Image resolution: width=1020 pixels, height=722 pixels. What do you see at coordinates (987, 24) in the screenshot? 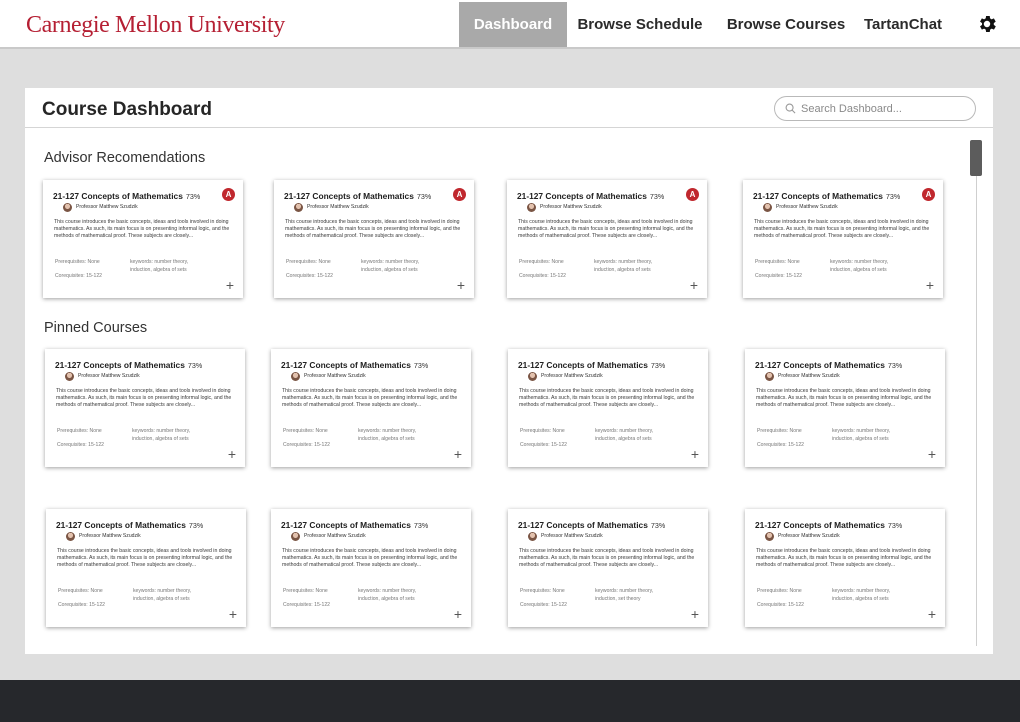
I see `gear-icon` at bounding box center [987, 24].